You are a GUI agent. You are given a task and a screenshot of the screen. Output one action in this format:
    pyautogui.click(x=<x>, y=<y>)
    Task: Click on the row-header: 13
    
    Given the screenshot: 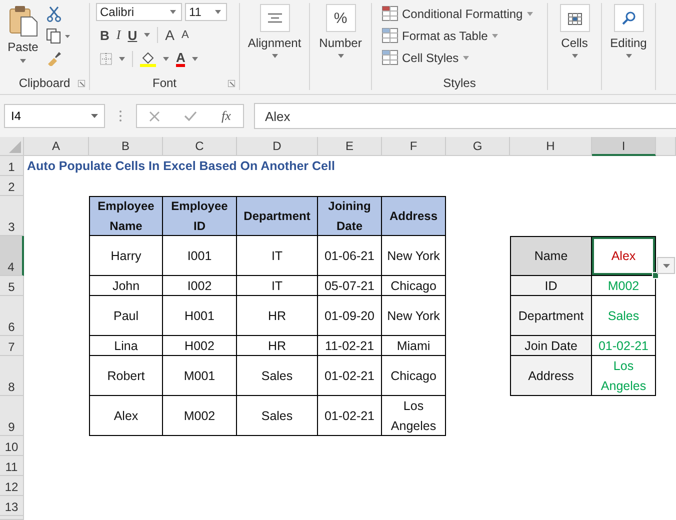 What is the action you would take?
    pyautogui.click(x=12, y=506)
    